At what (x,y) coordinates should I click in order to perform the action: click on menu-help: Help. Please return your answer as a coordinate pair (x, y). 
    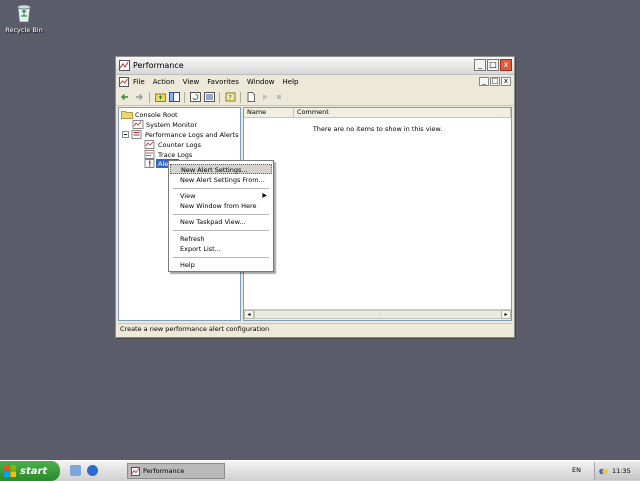
    Looking at the image, I should click on (291, 82).